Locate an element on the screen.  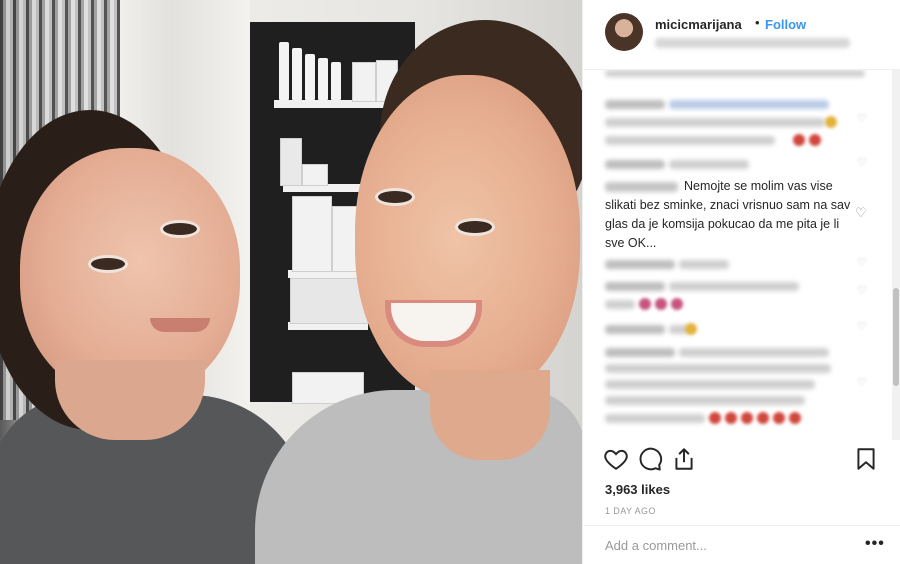
likes-count: 3,963 likes is located at coordinates (637, 489).